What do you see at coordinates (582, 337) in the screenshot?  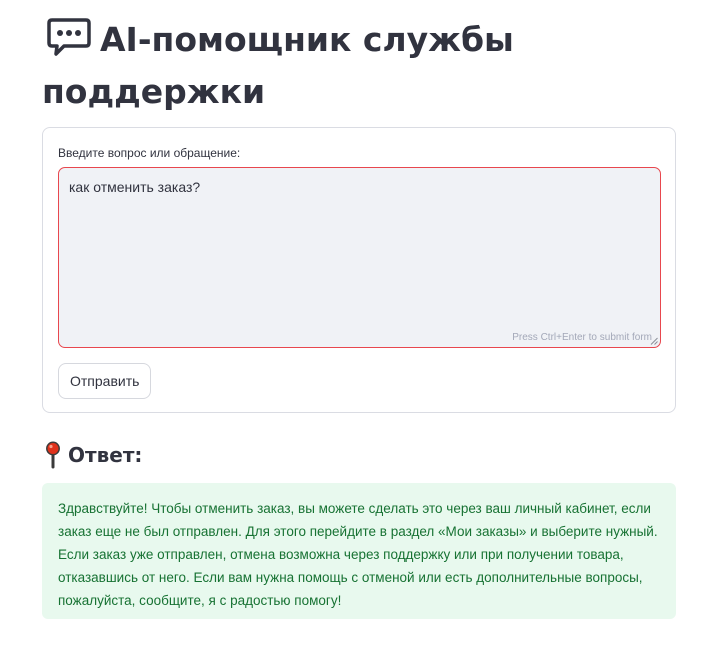 I see `submit-hint: Press Ctrl+Enter to submit form` at bounding box center [582, 337].